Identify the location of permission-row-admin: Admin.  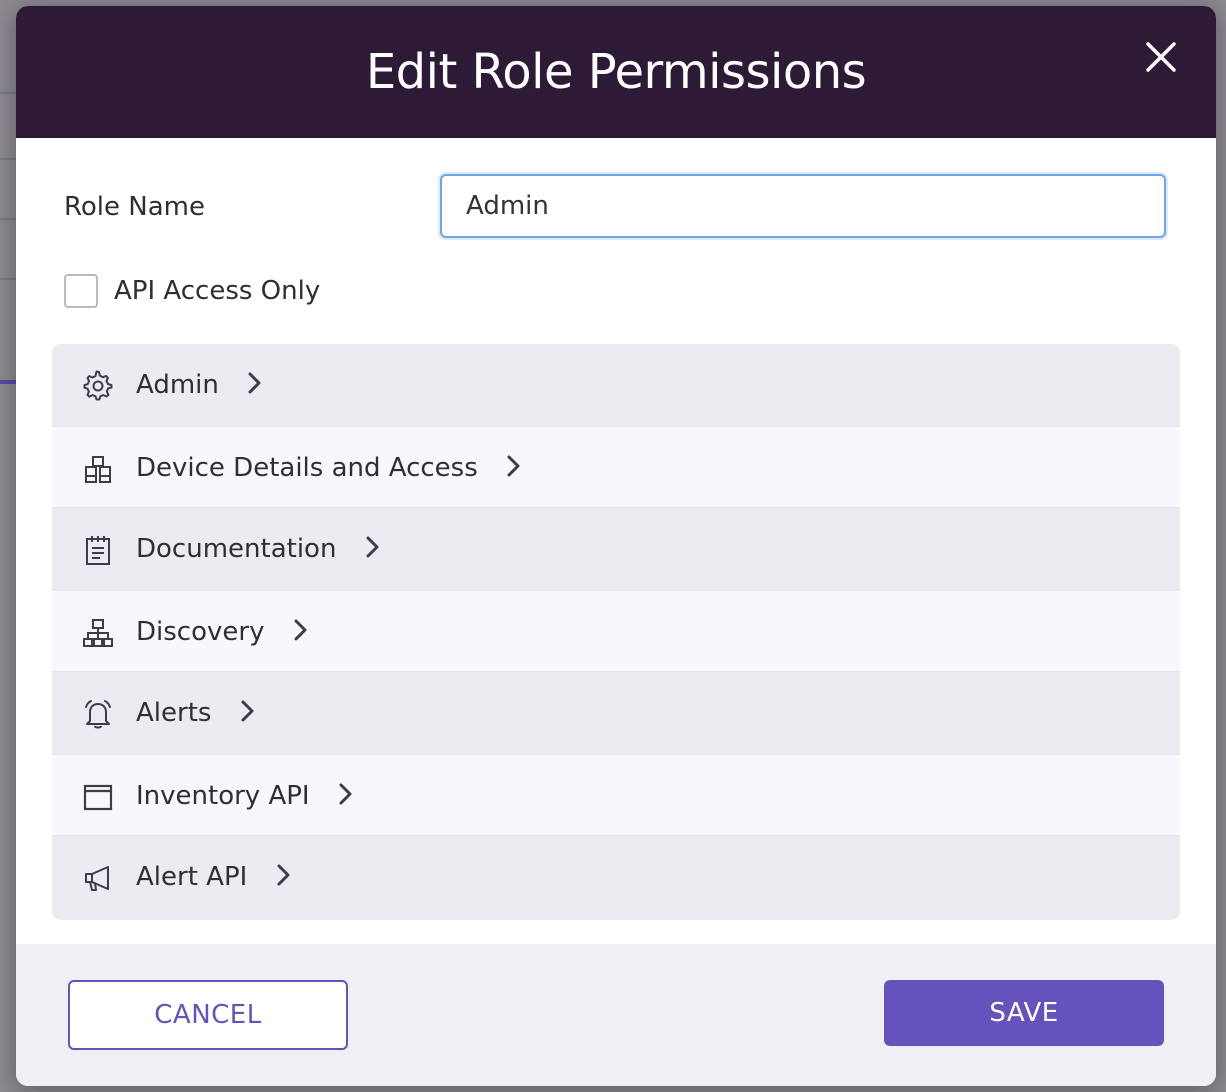
(616, 385).